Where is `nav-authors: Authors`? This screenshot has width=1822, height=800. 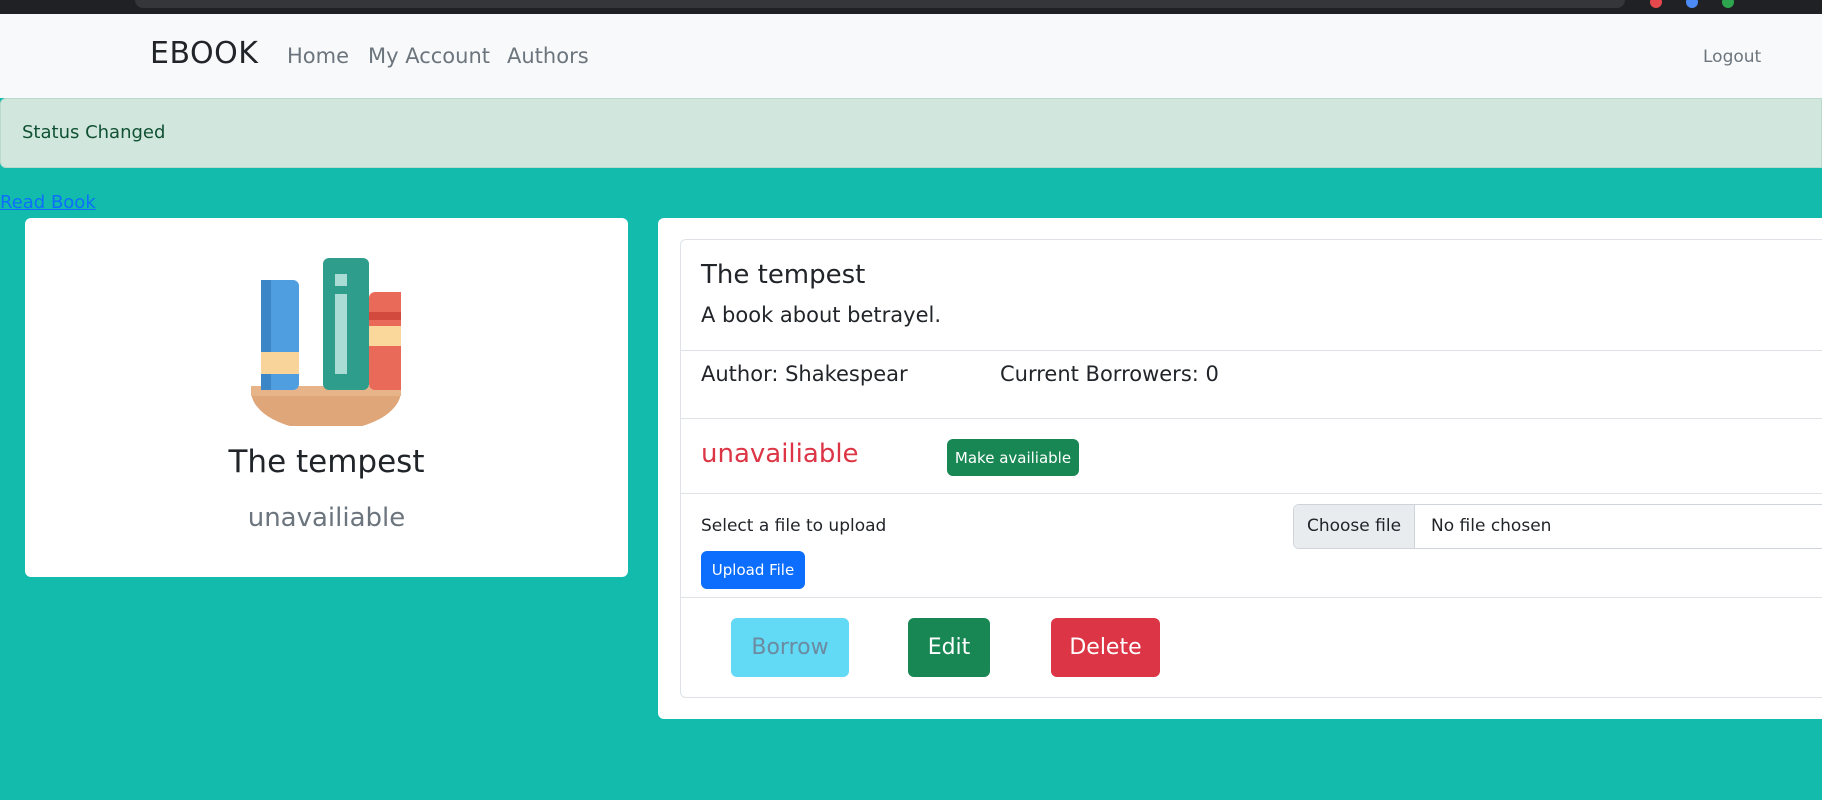
nav-authors: Authors is located at coordinates (548, 56).